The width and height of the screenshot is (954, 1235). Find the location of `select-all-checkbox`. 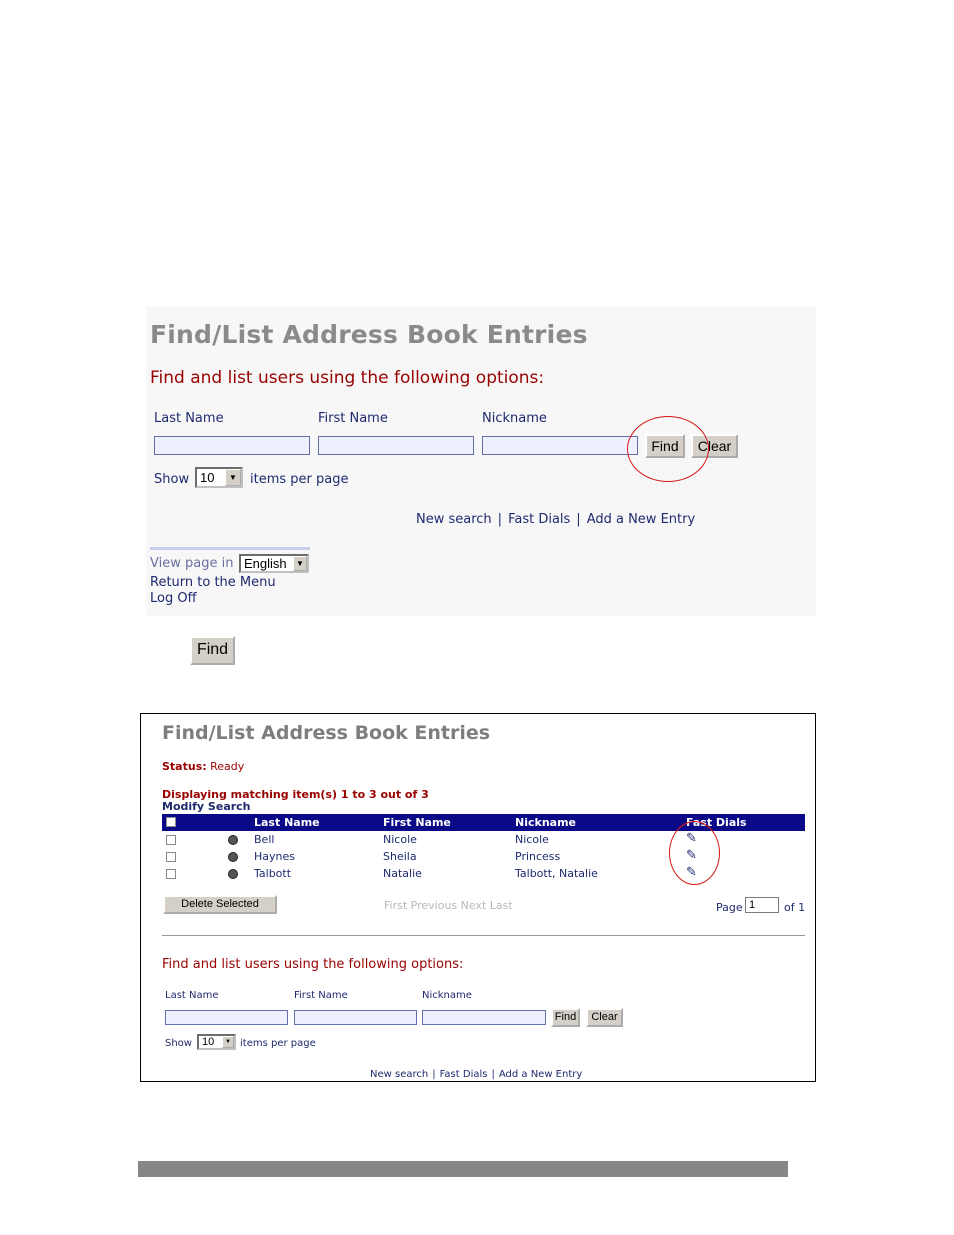

select-all-checkbox is located at coordinates (171, 822).